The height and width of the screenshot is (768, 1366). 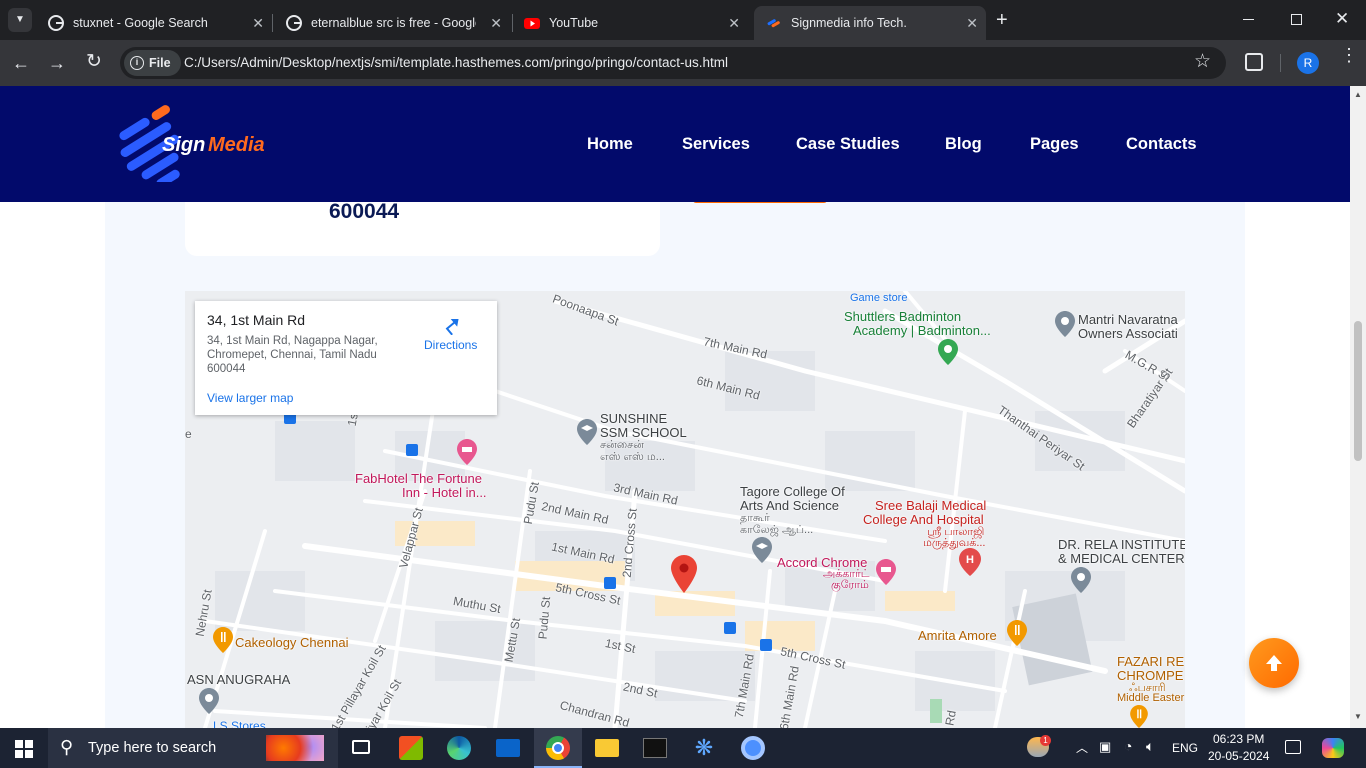 What do you see at coordinates (1105, 747) in the screenshot?
I see `device-icon: ▣` at bounding box center [1105, 747].